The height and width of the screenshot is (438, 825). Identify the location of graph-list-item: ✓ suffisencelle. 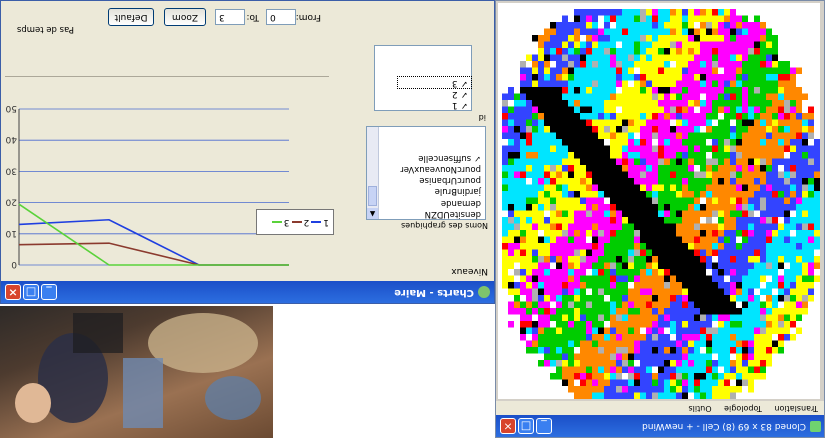
(426, 157).